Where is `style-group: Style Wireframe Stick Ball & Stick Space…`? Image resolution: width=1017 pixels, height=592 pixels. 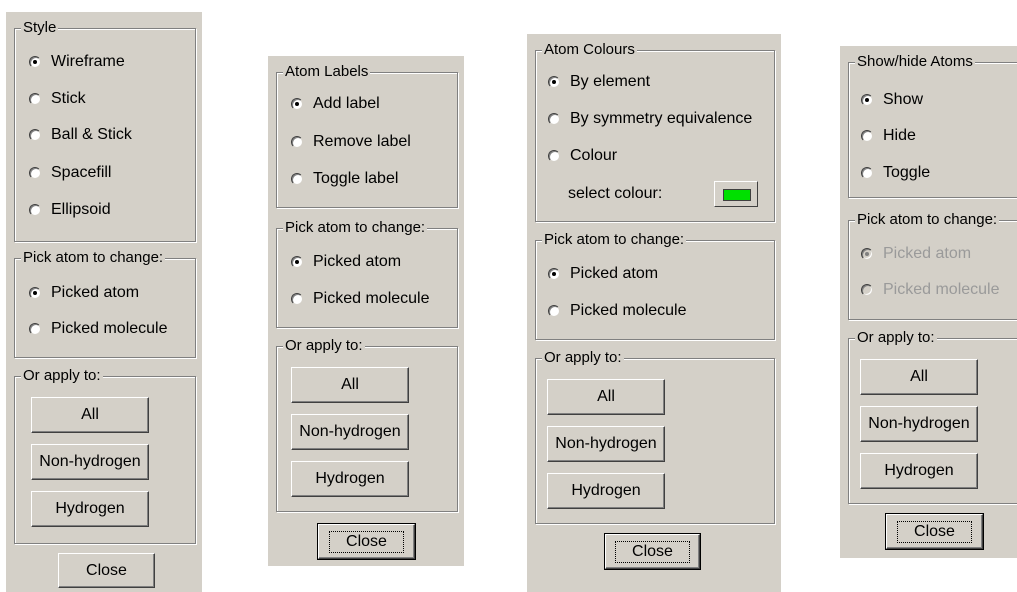
style-group: Style Wireframe Stick Ball & Stick Space… is located at coordinates (105, 130).